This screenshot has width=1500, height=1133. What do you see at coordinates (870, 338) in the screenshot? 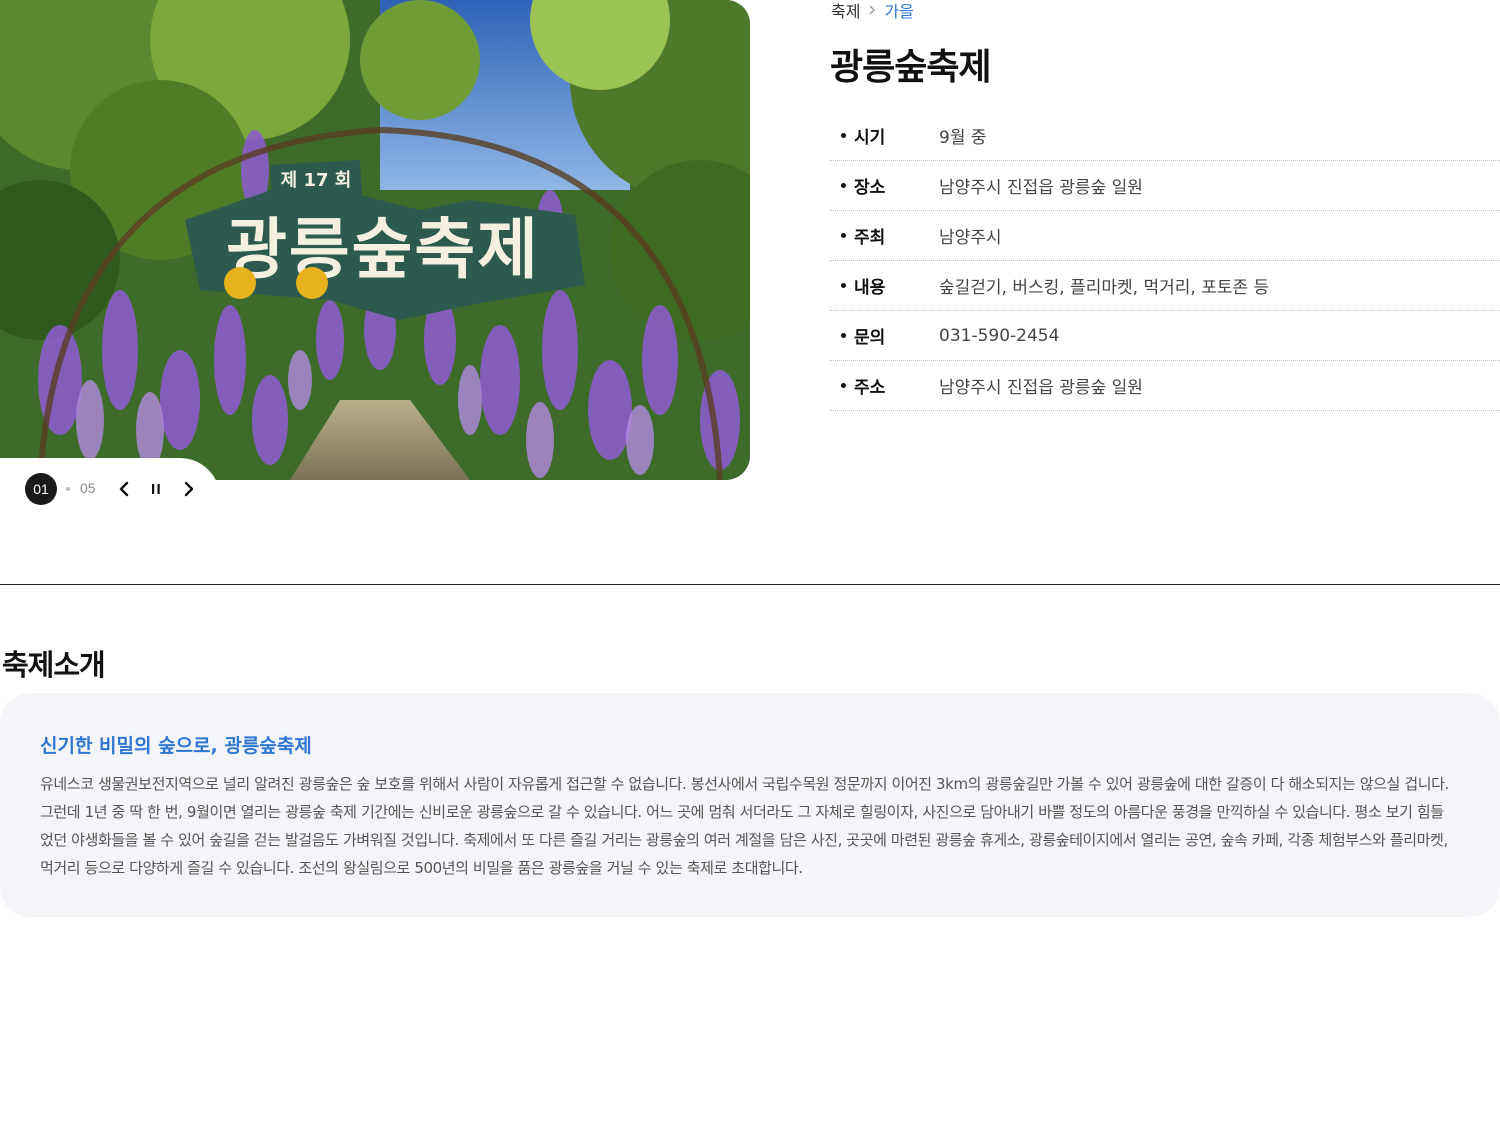
I see `info-label: 문의` at bounding box center [870, 338].